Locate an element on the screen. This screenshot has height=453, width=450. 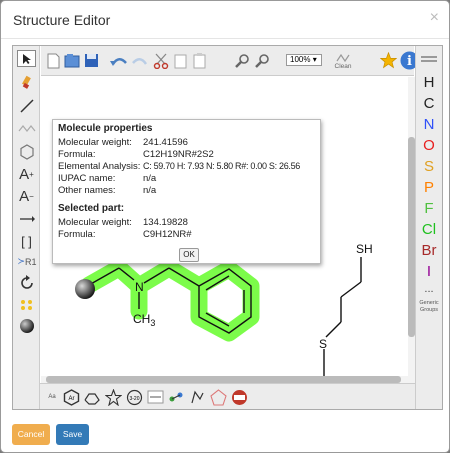
thiol-label: SH is located at coordinates (364, 249).